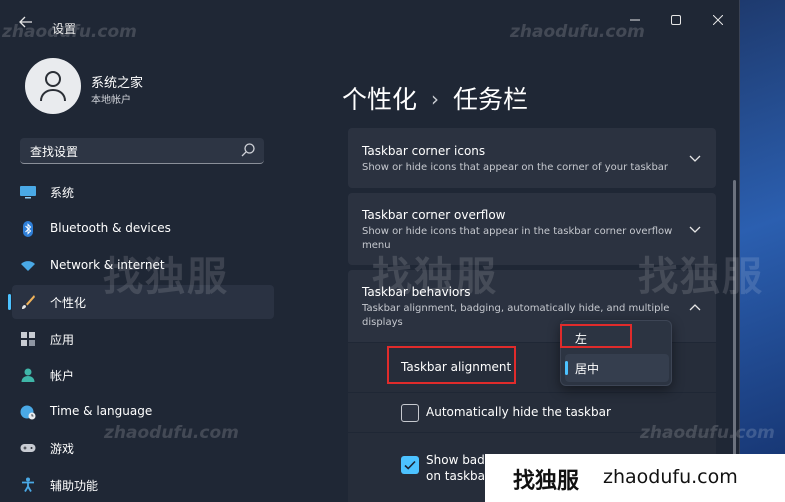 The width and height of the screenshot is (785, 502). I want to click on bluetooth-icon, so click(28, 229).